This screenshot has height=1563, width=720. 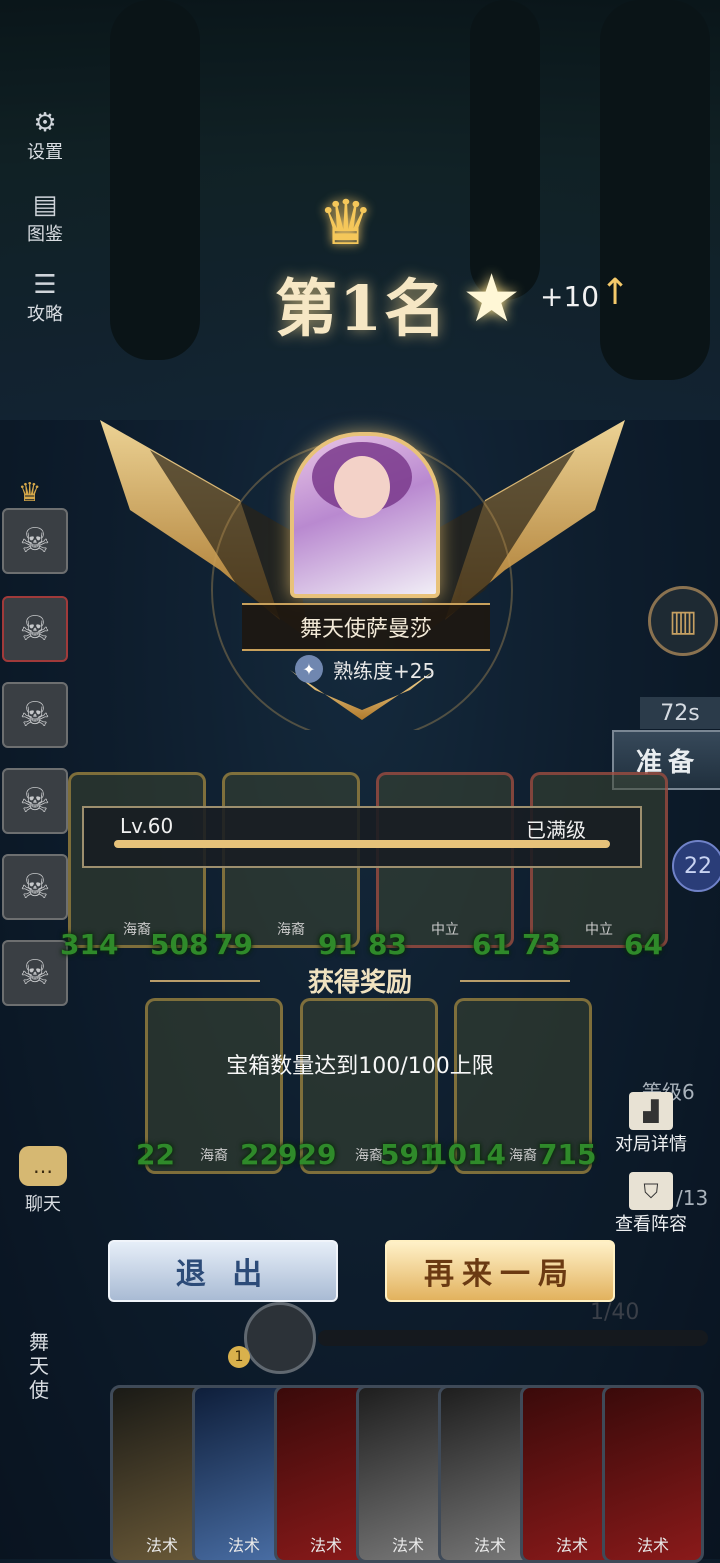 I want to click on card-attack: 22, so click(x=155, y=1154).